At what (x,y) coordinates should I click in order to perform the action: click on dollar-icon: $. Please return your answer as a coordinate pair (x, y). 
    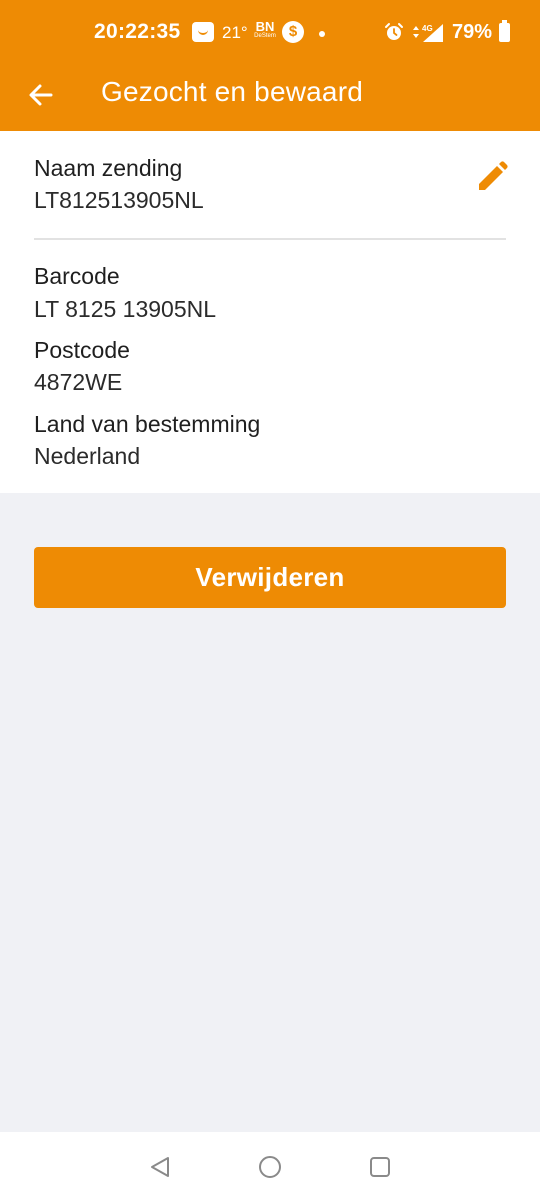
    Looking at the image, I should click on (293, 32).